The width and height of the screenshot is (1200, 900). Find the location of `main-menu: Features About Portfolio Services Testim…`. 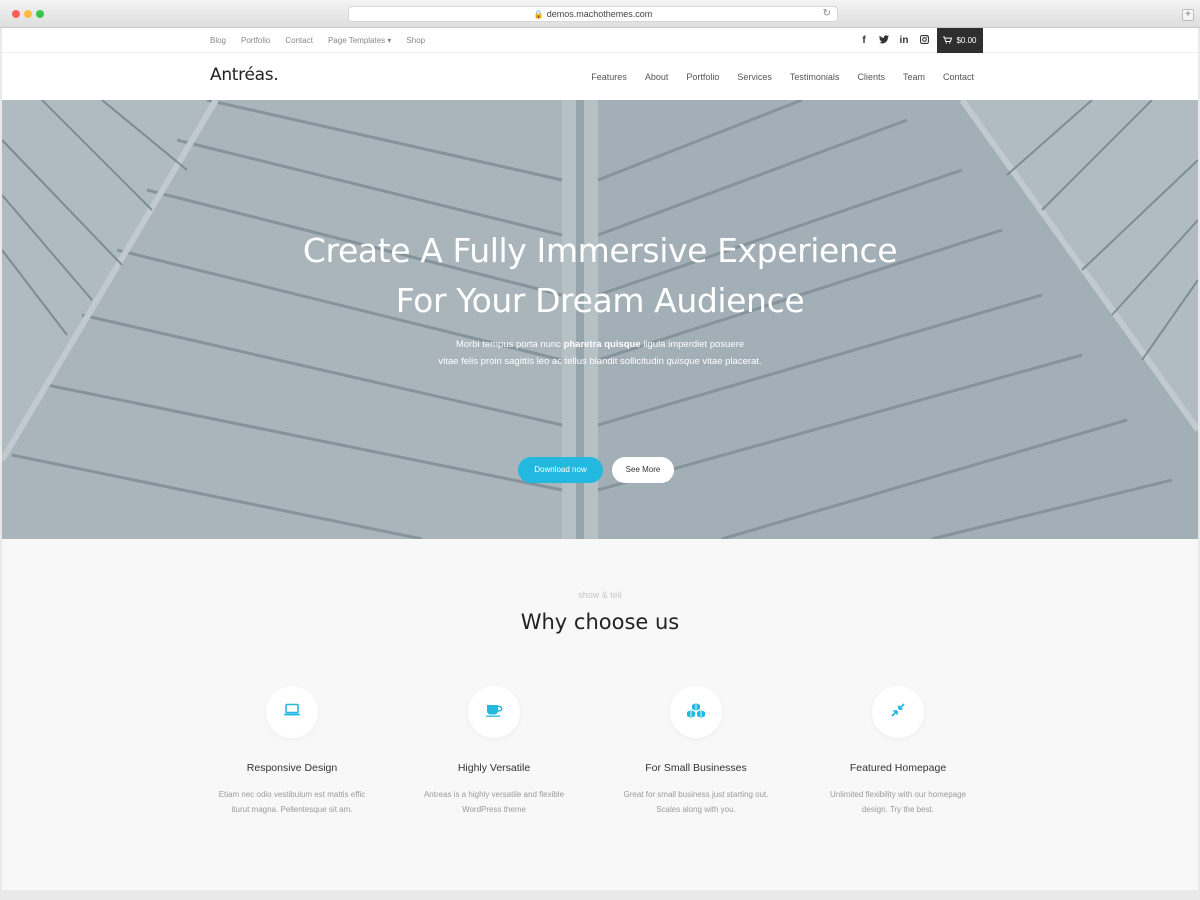

main-menu: Features About Portfolio Services Testim… is located at coordinates (773, 76).